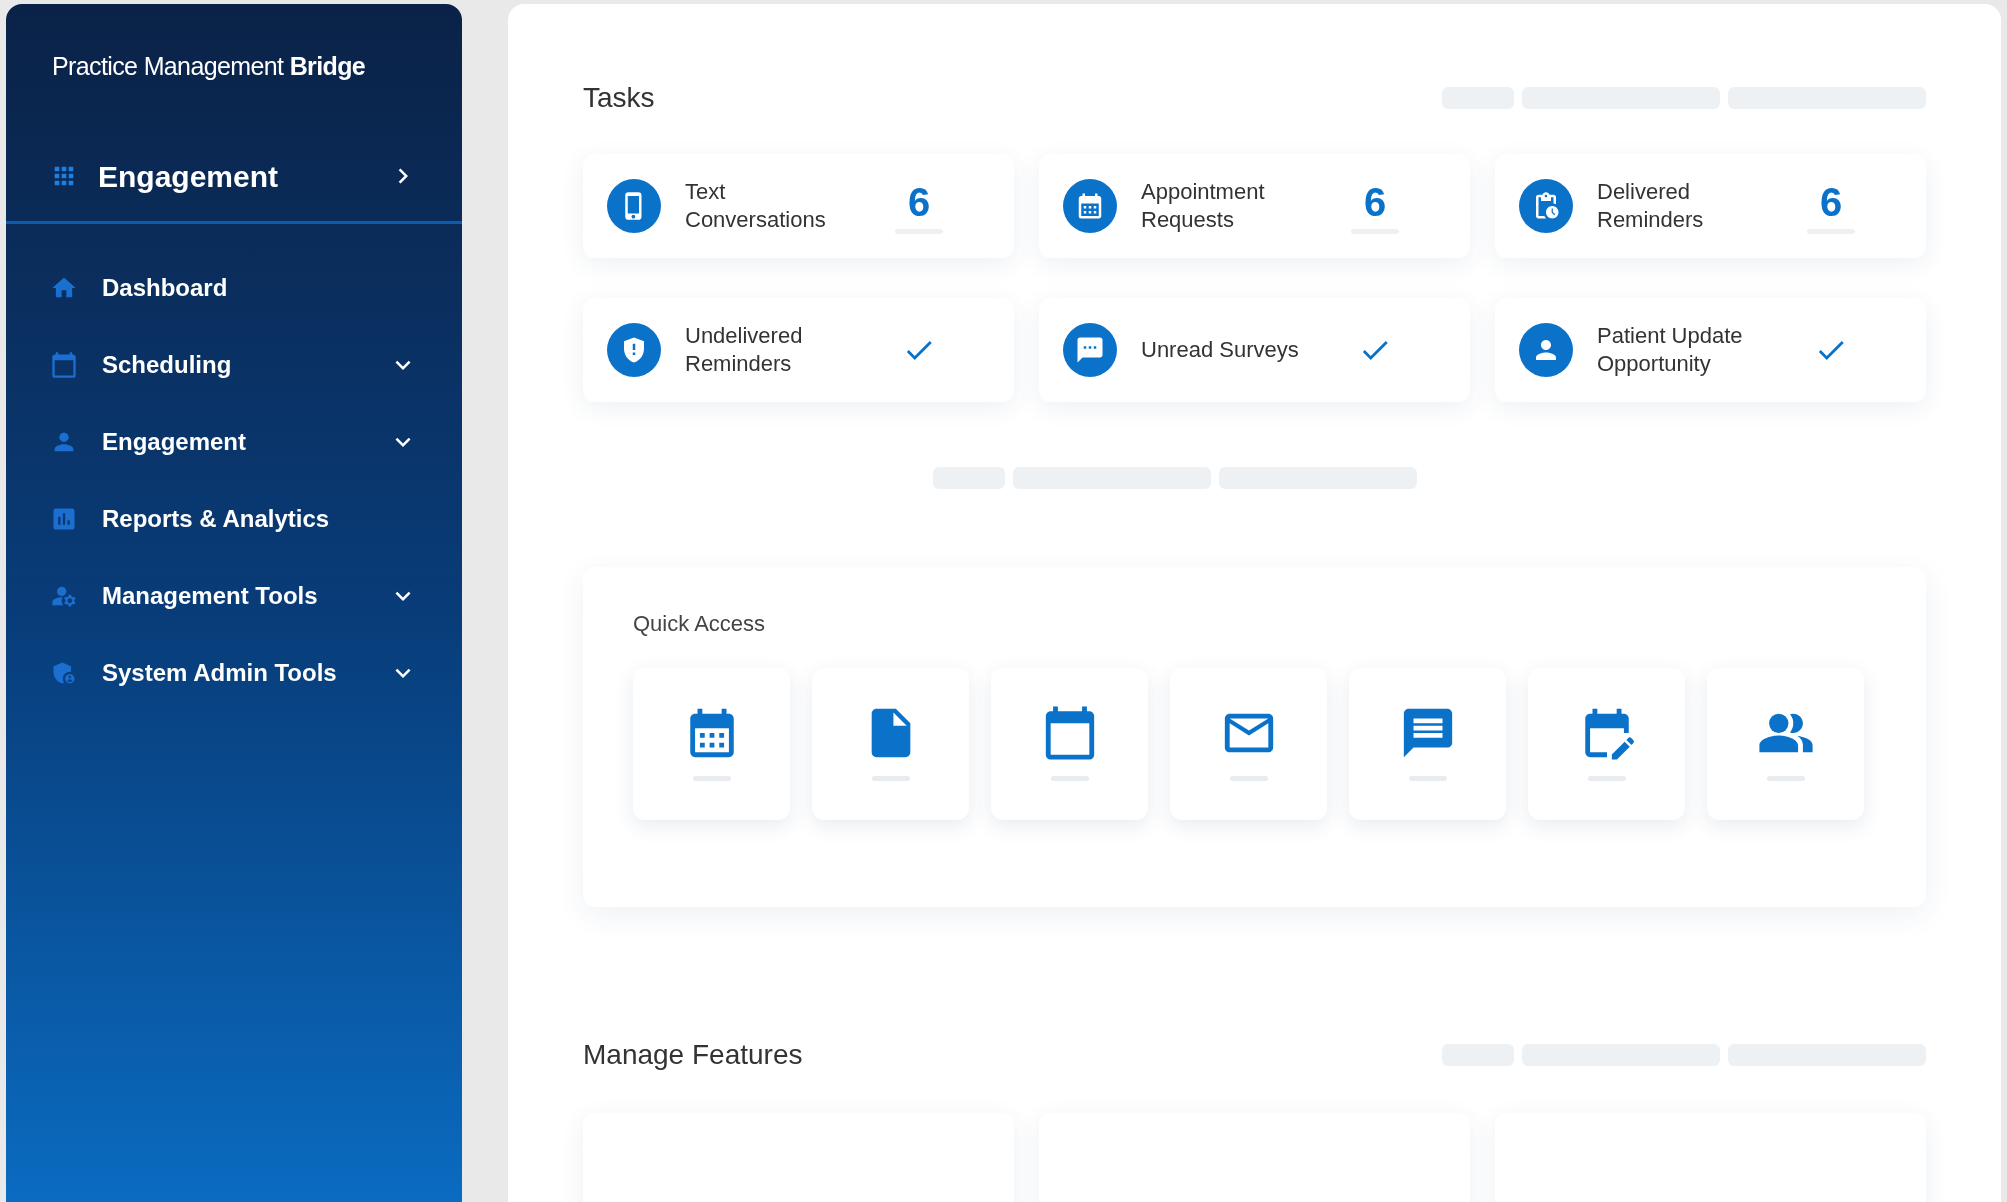 The width and height of the screenshot is (2007, 1202). Describe the element at coordinates (1203, 206) in the screenshot. I see `task-label: Appointment Requests` at that location.